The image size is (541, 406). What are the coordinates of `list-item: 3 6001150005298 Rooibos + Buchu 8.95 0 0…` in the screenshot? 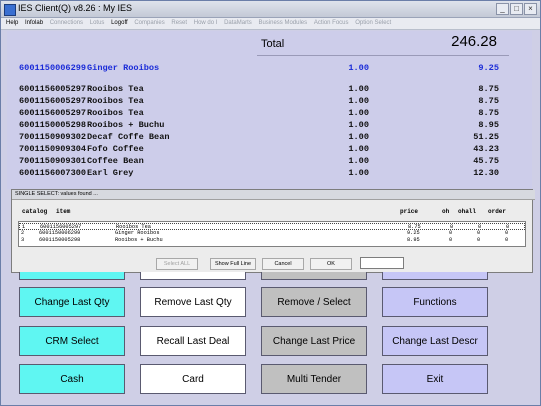 It's located at (272, 240).